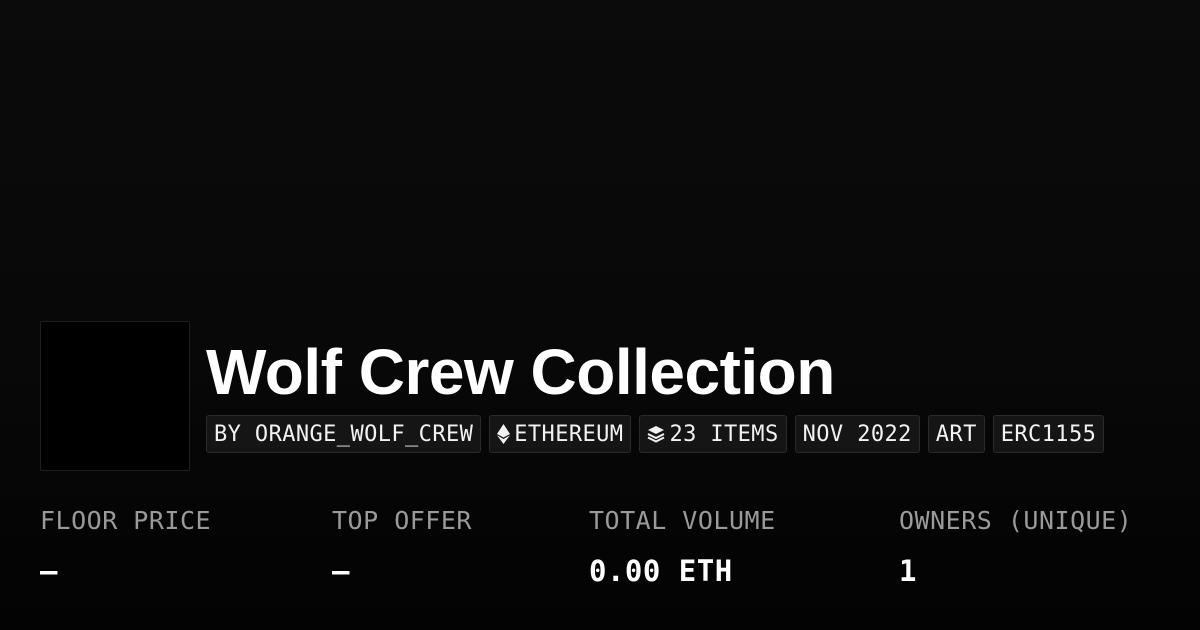 Image resolution: width=1200 pixels, height=630 pixels. I want to click on total-volume-value: 0.00 ETH, so click(661, 571).